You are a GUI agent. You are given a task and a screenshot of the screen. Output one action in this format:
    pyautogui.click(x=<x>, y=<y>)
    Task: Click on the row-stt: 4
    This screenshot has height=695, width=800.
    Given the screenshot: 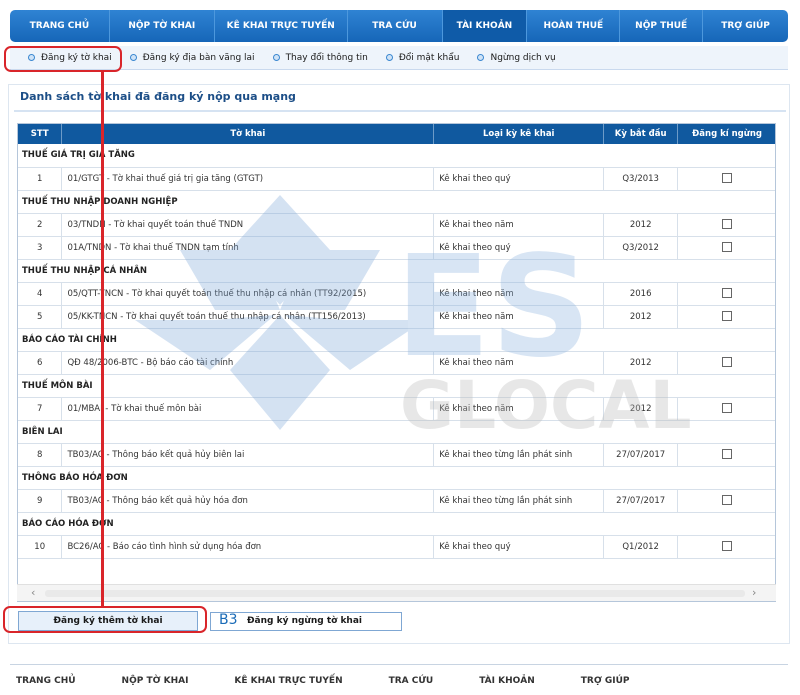 What is the action you would take?
    pyautogui.click(x=40, y=294)
    